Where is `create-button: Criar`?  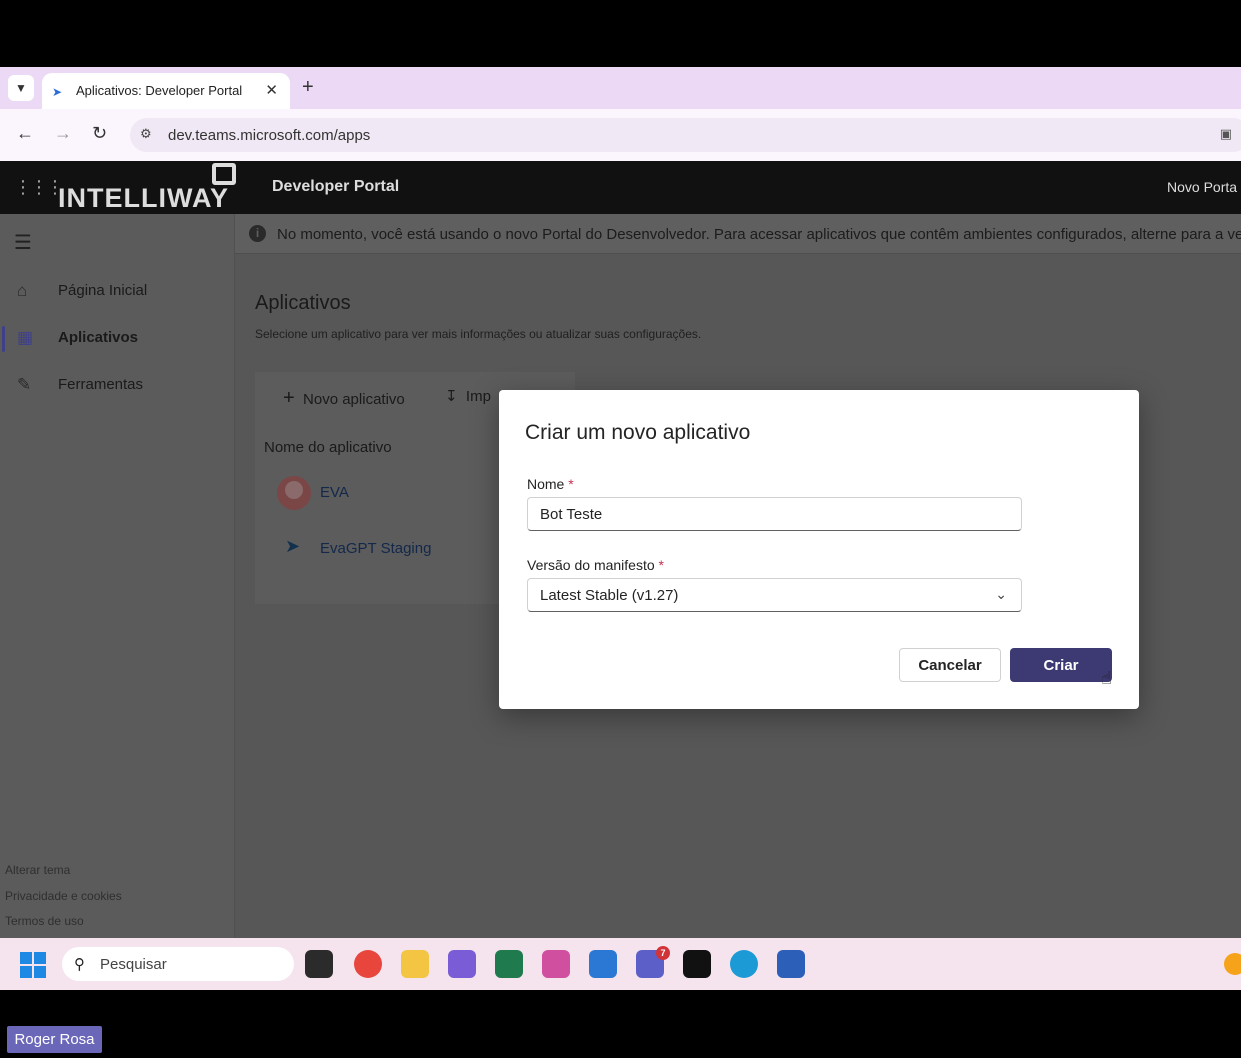 create-button: Criar is located at coordinates (1061, 665).